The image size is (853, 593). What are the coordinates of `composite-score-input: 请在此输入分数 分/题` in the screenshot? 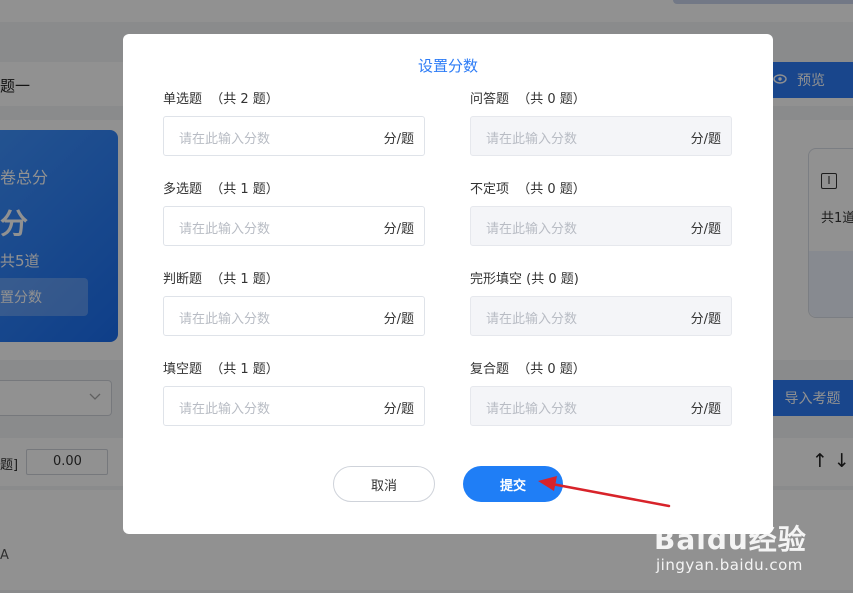 It's located at (601, 406).